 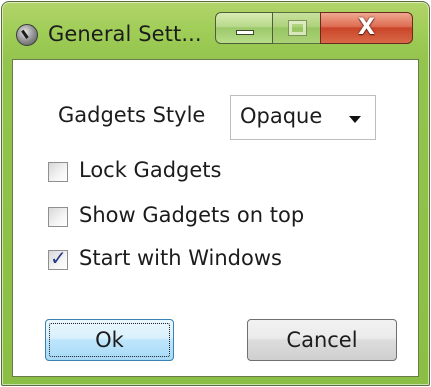 I want to click on lock-gadgets-label: Lock Gadgets, so click(x=150, y=170).